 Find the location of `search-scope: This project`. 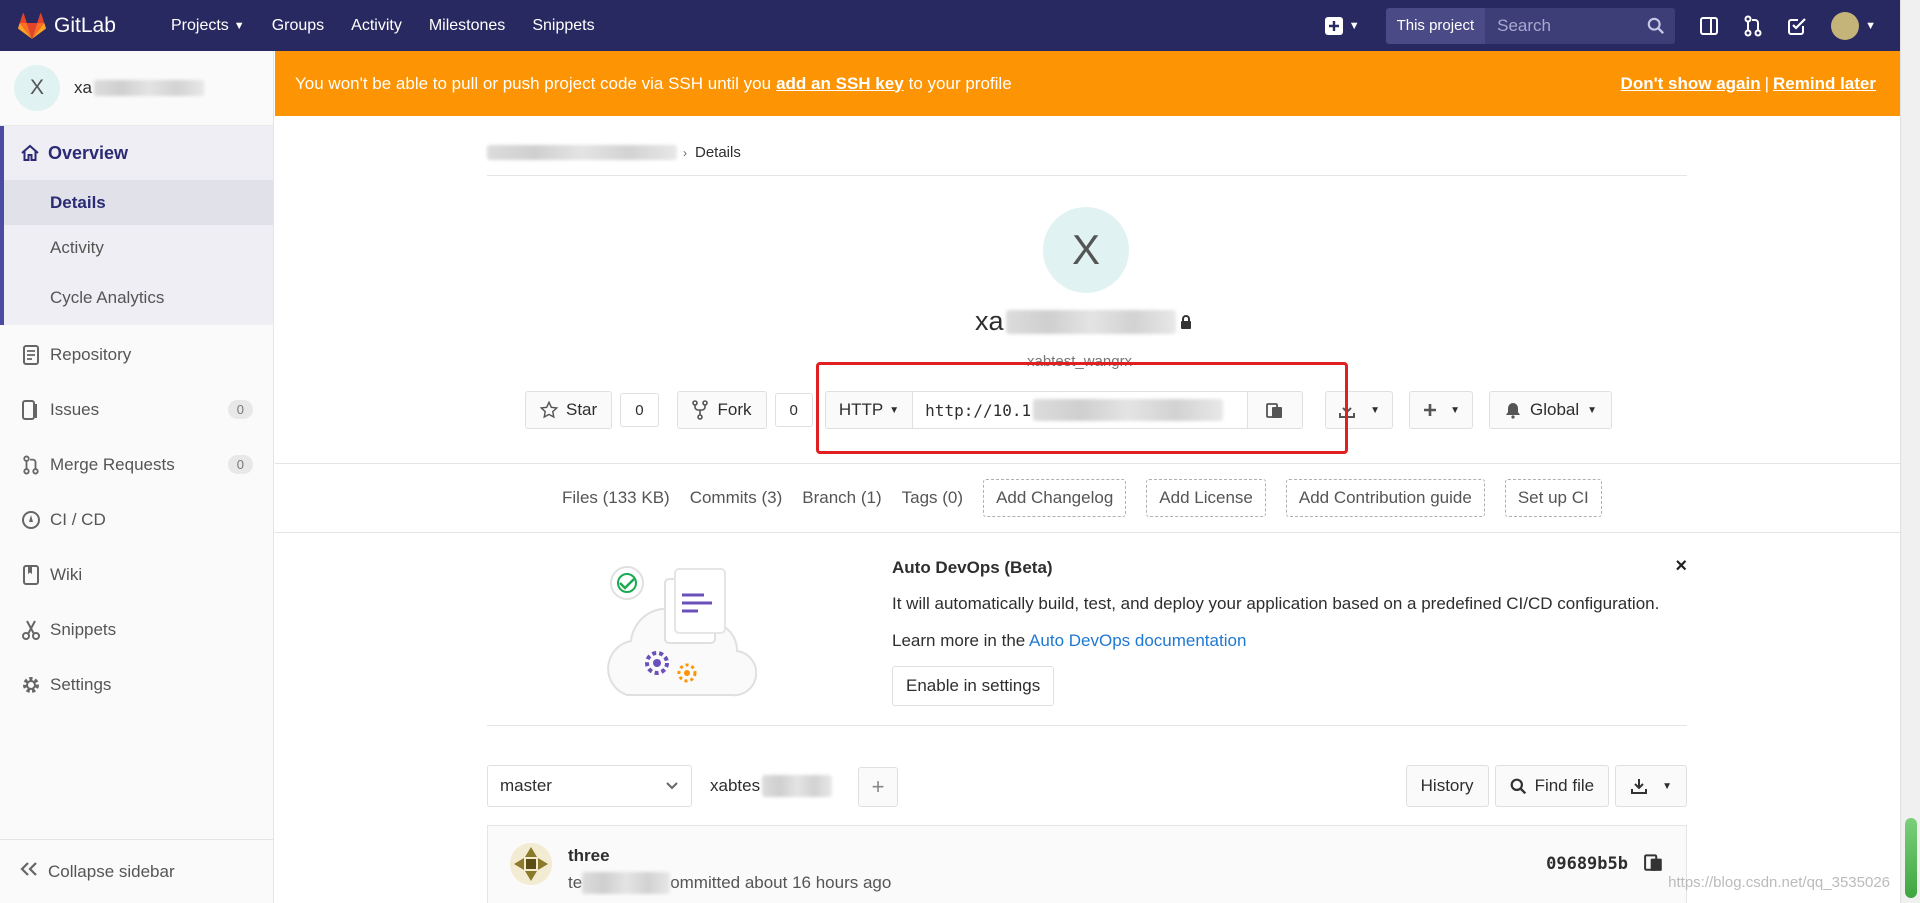

search-scope: This project is located at coordinates (1435, 25).